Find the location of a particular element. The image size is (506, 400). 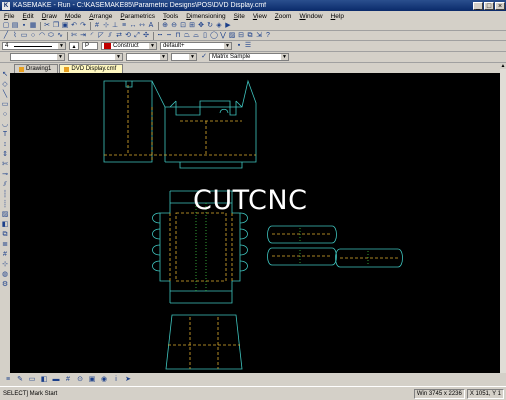

pen-number-field: P is located at coordinates (90, 46).